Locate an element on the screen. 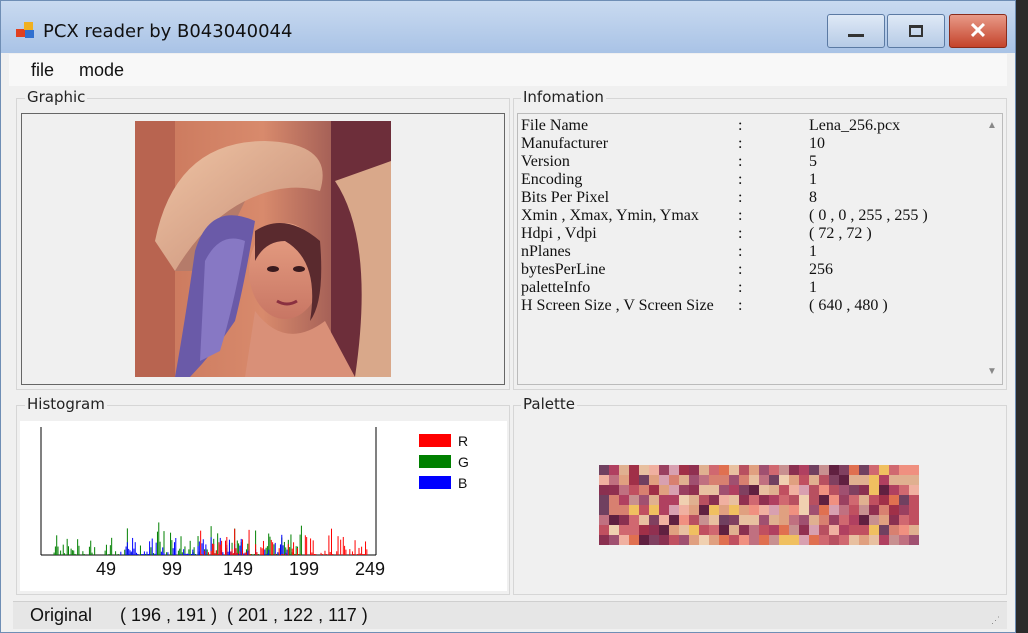 This screenshot has width=1028, height=633. status-rgb: ( 201 , 122 , 117 ) is located at coordinates (297, 615).